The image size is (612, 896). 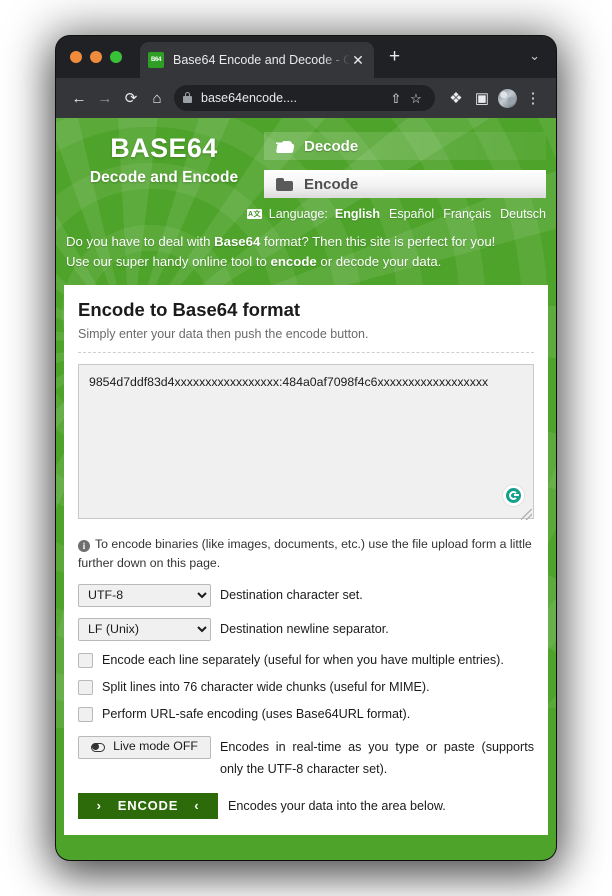 I want to click on site-brand: BASE64 Decode and Encode, so click(x=164, y=165).